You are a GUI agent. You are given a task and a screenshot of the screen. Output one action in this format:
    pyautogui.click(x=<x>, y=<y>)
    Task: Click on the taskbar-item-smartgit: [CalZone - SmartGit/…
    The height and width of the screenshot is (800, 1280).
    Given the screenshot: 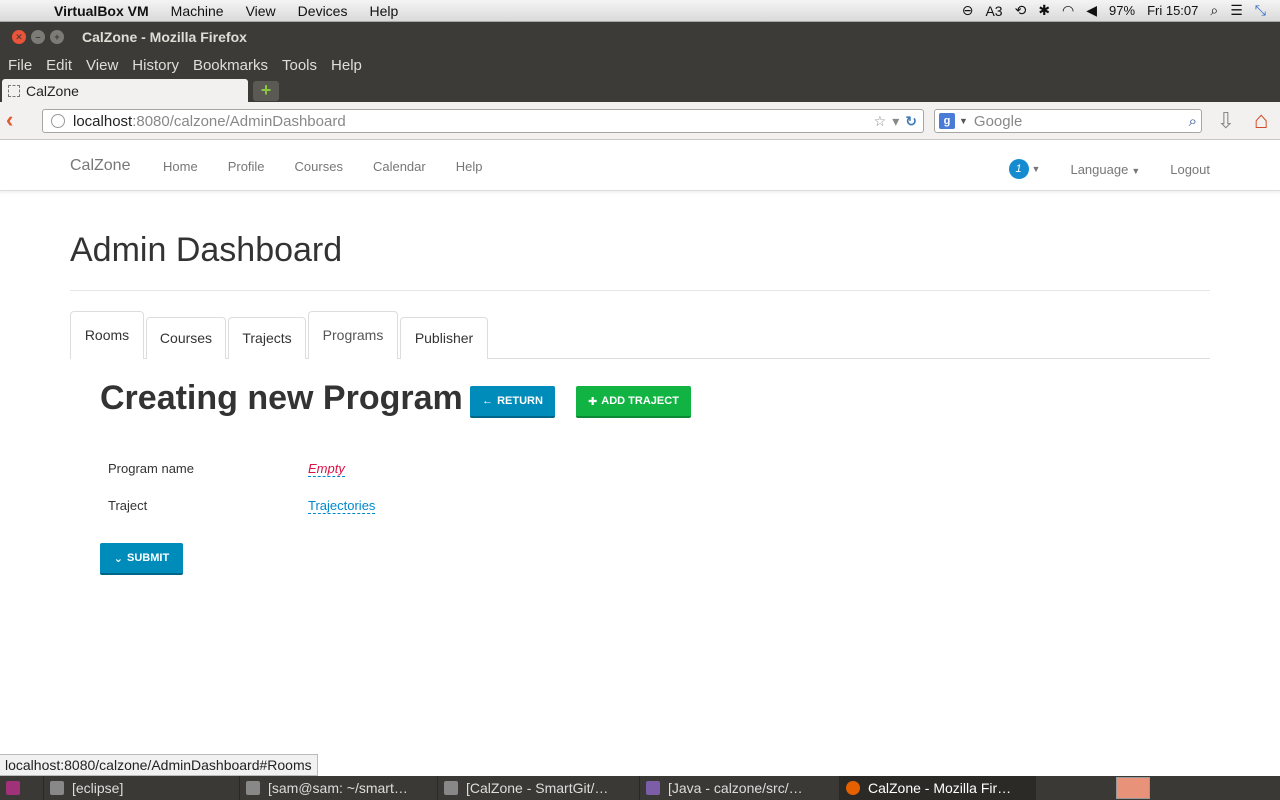 What is the action you would take?
    pyautogui.click(x=539, y=788)
    